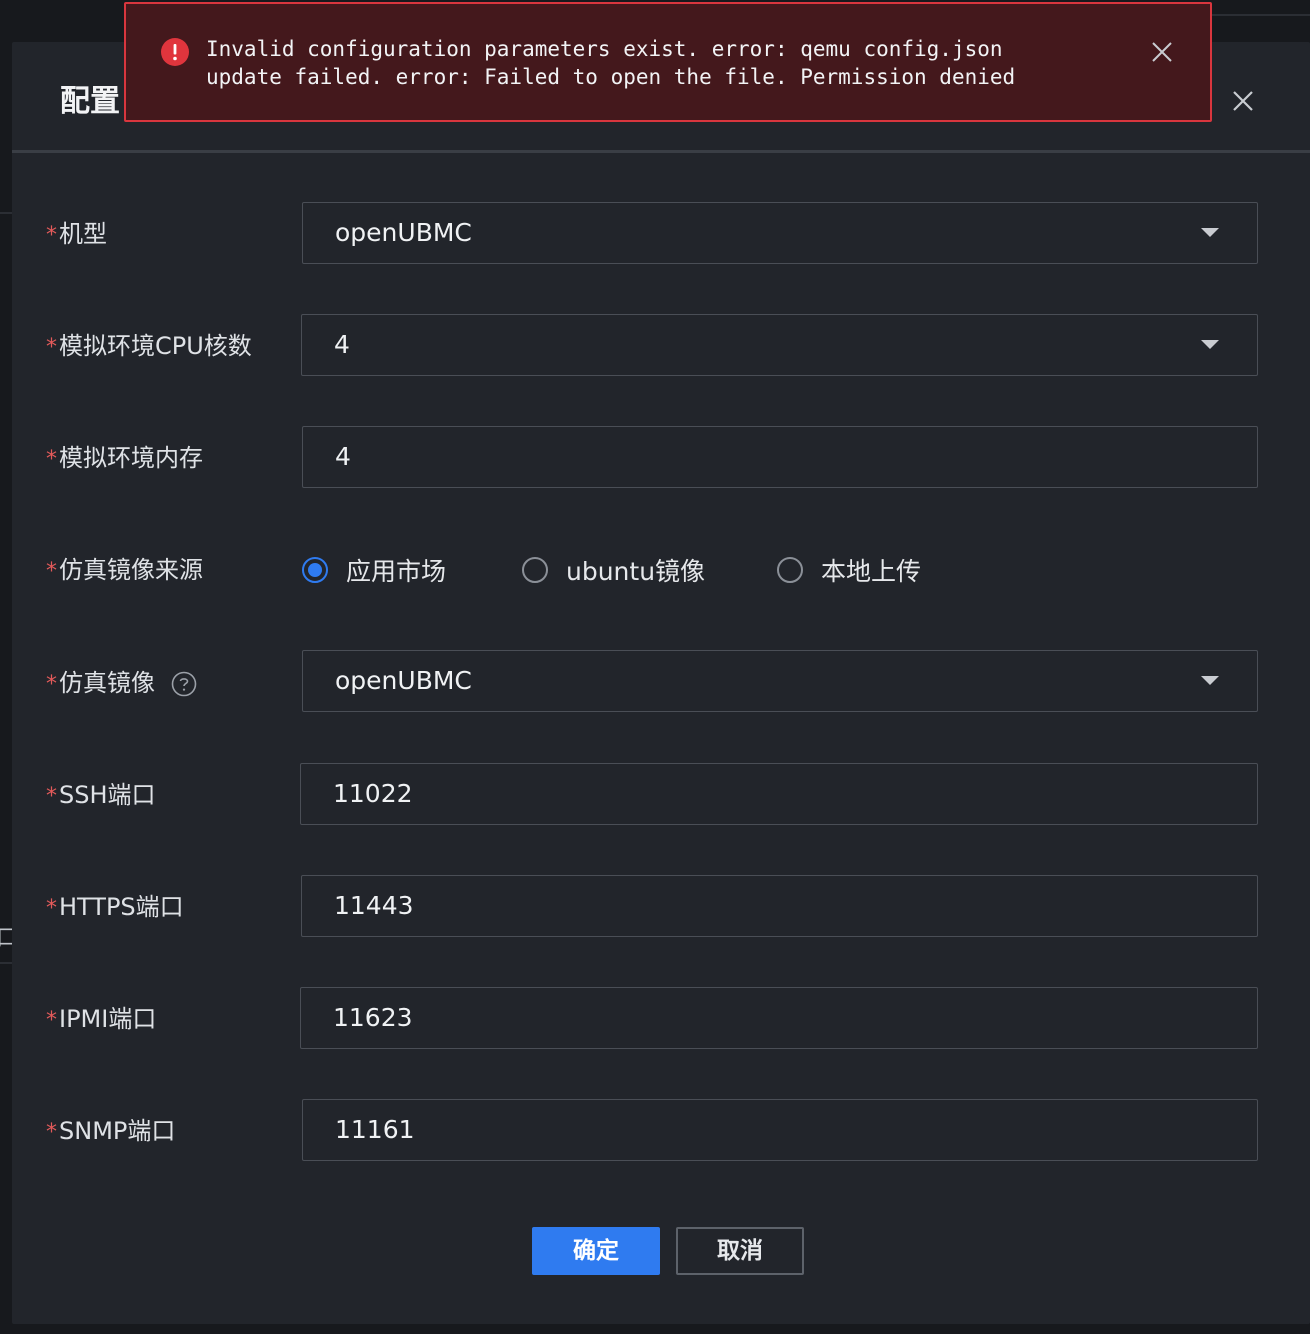  What do you see at coordinates (124, 458) in the screenshot?
I see `memory-label: *模拟环境内存` at bounding box center [124, 458].